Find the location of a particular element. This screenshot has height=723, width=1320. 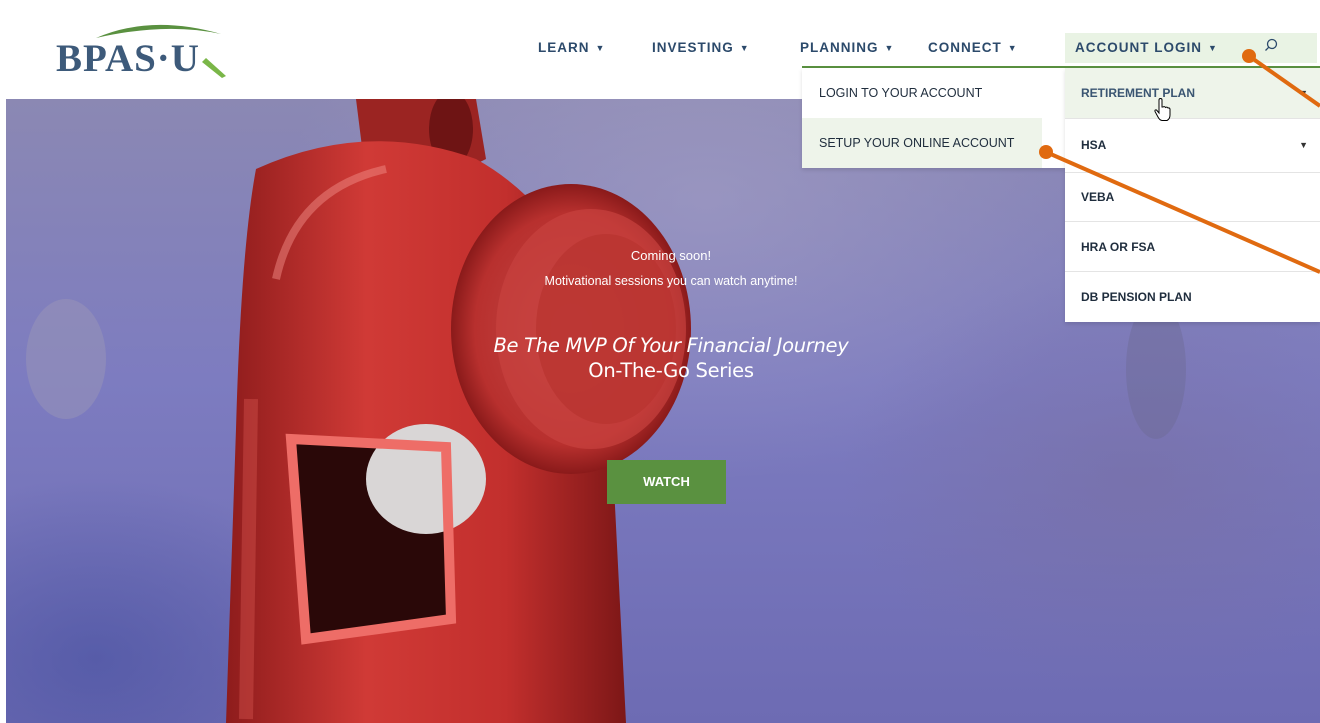

nav-learn: LEARN ▼ is located at coordinates (571, 48).